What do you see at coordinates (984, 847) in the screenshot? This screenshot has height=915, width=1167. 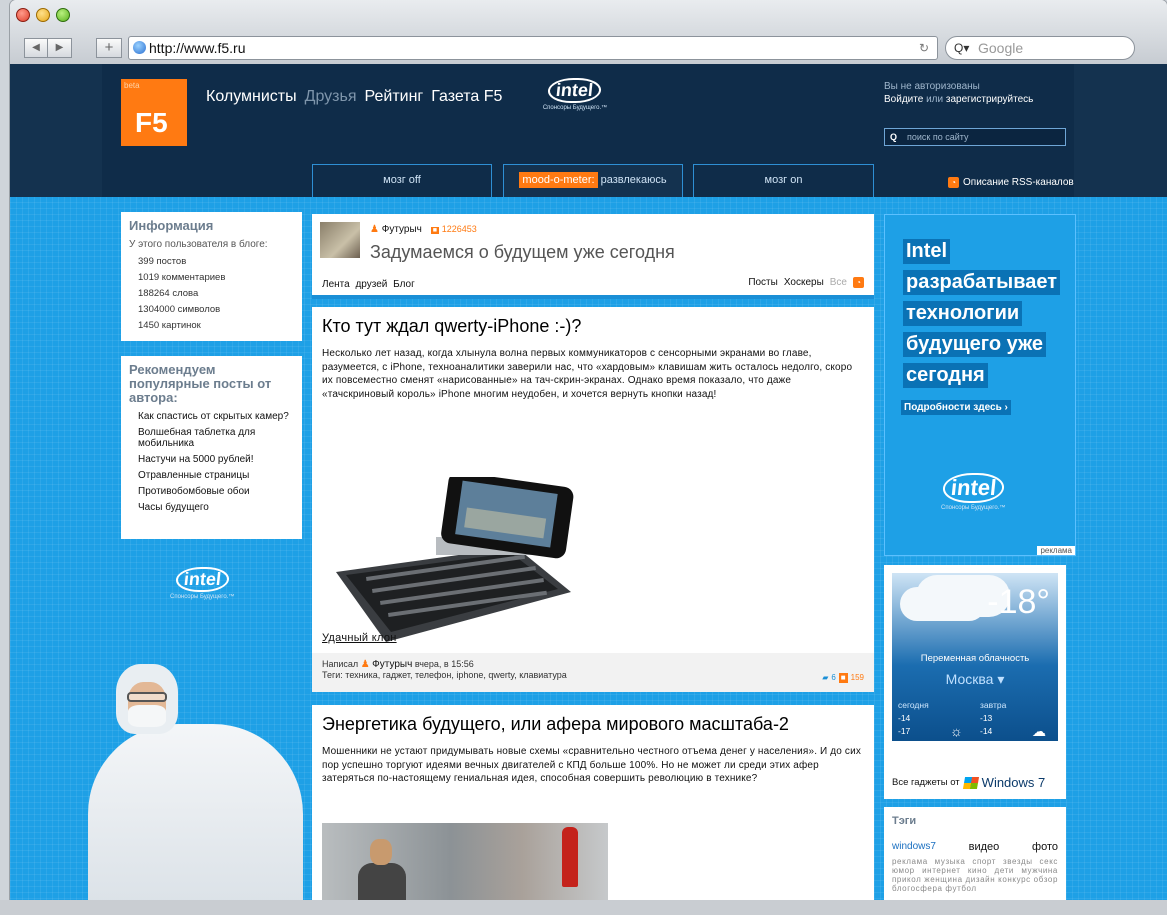 I see `tag-link: видео` at bounding box center [984, 847].